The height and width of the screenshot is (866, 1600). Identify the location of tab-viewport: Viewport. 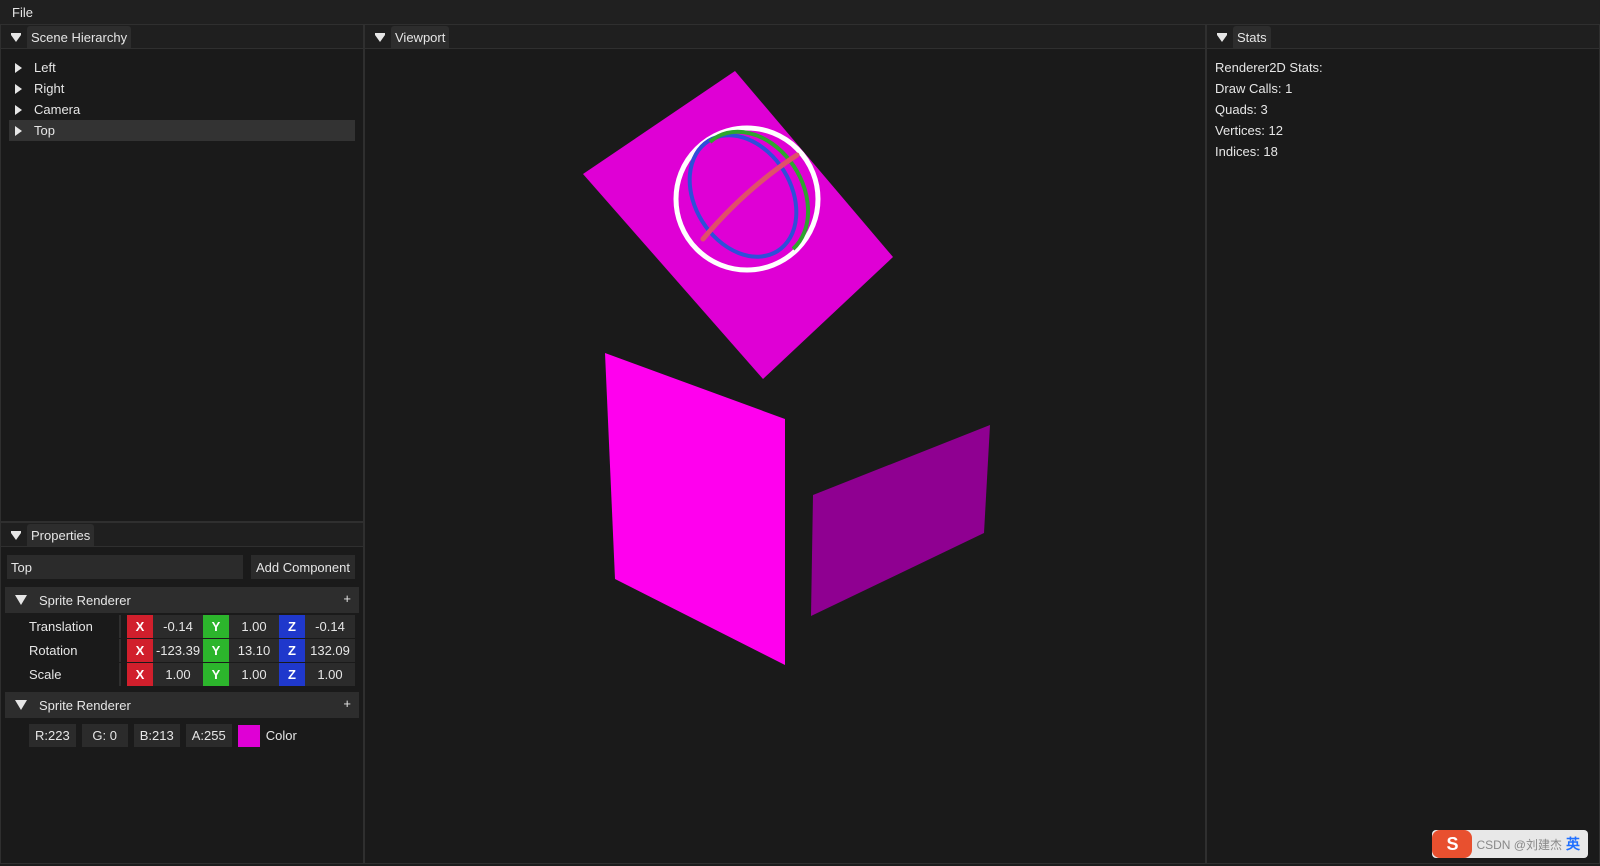
(420, 37).